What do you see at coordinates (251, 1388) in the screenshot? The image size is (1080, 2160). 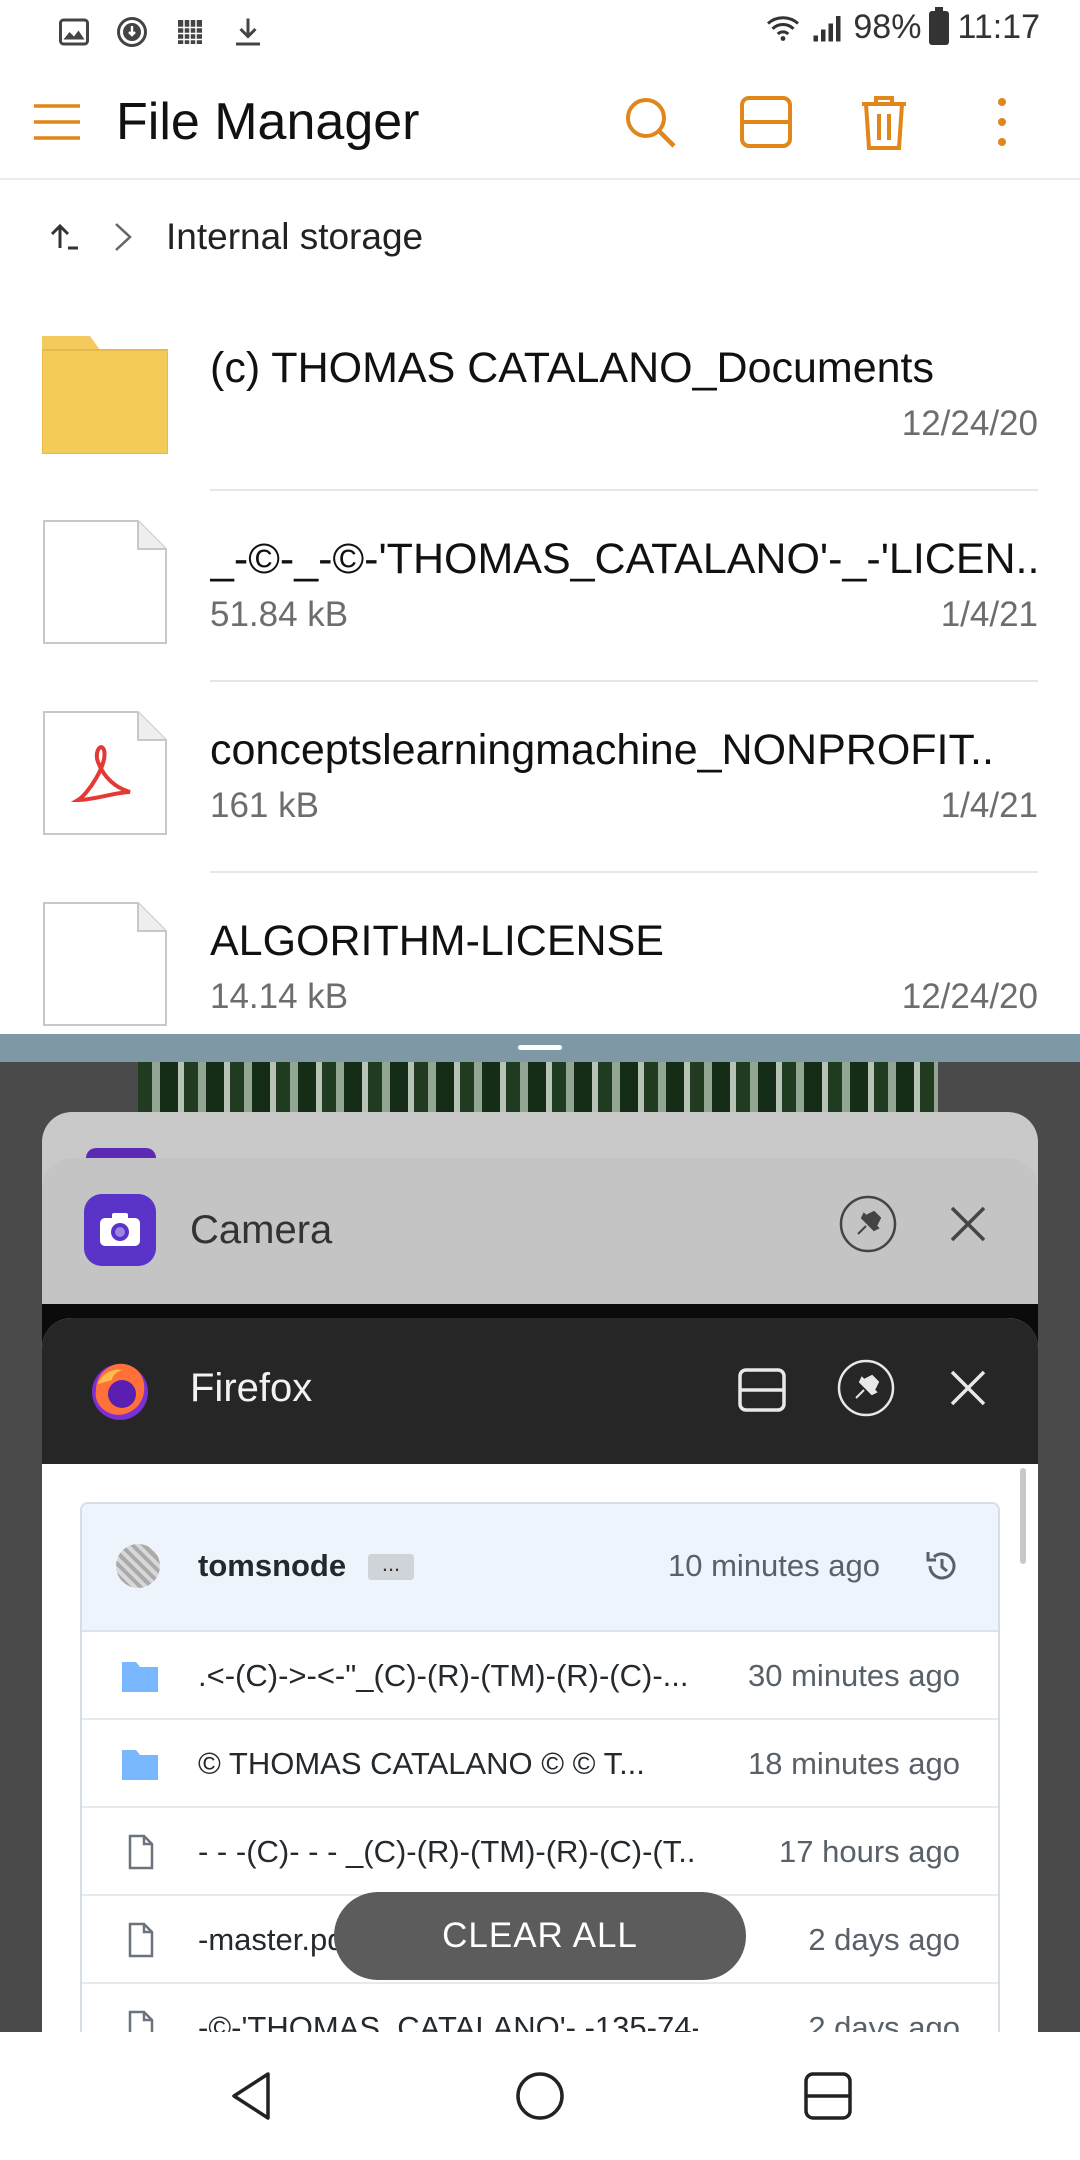 I see `card-title: Firefox` at bounding box center [251, 1388].